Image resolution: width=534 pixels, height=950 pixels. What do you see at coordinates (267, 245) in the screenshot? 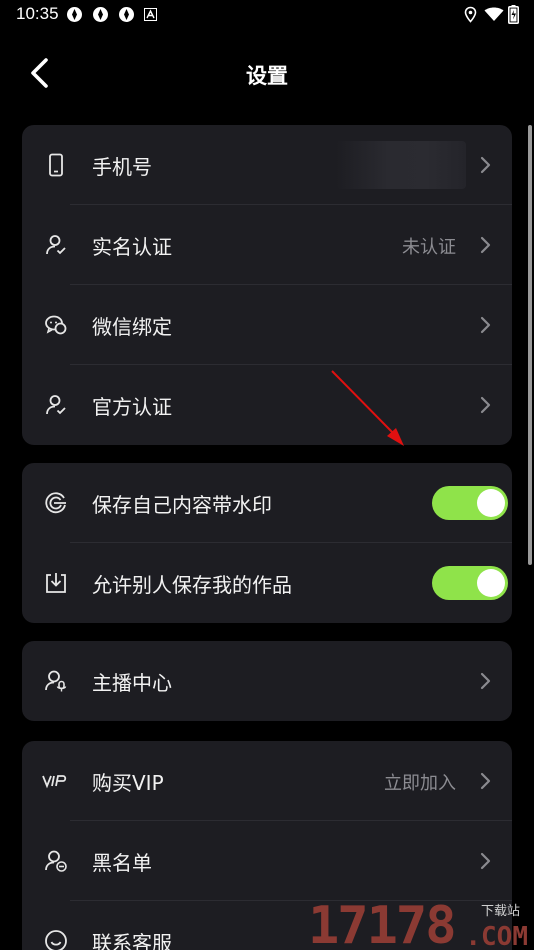
I see `settings-row-real-name: 实名认证 未认证` at bounding box center [267, 245].